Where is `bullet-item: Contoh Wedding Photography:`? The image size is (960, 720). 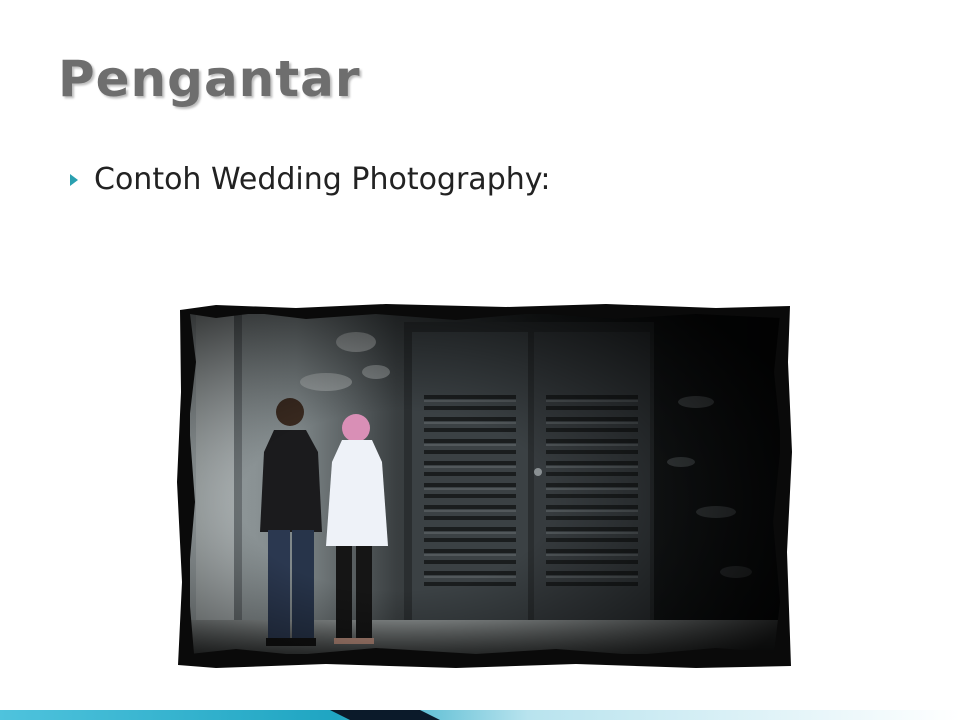 bullet-item: Contoh Wedding Photography: is located at coordinates (310, 179).